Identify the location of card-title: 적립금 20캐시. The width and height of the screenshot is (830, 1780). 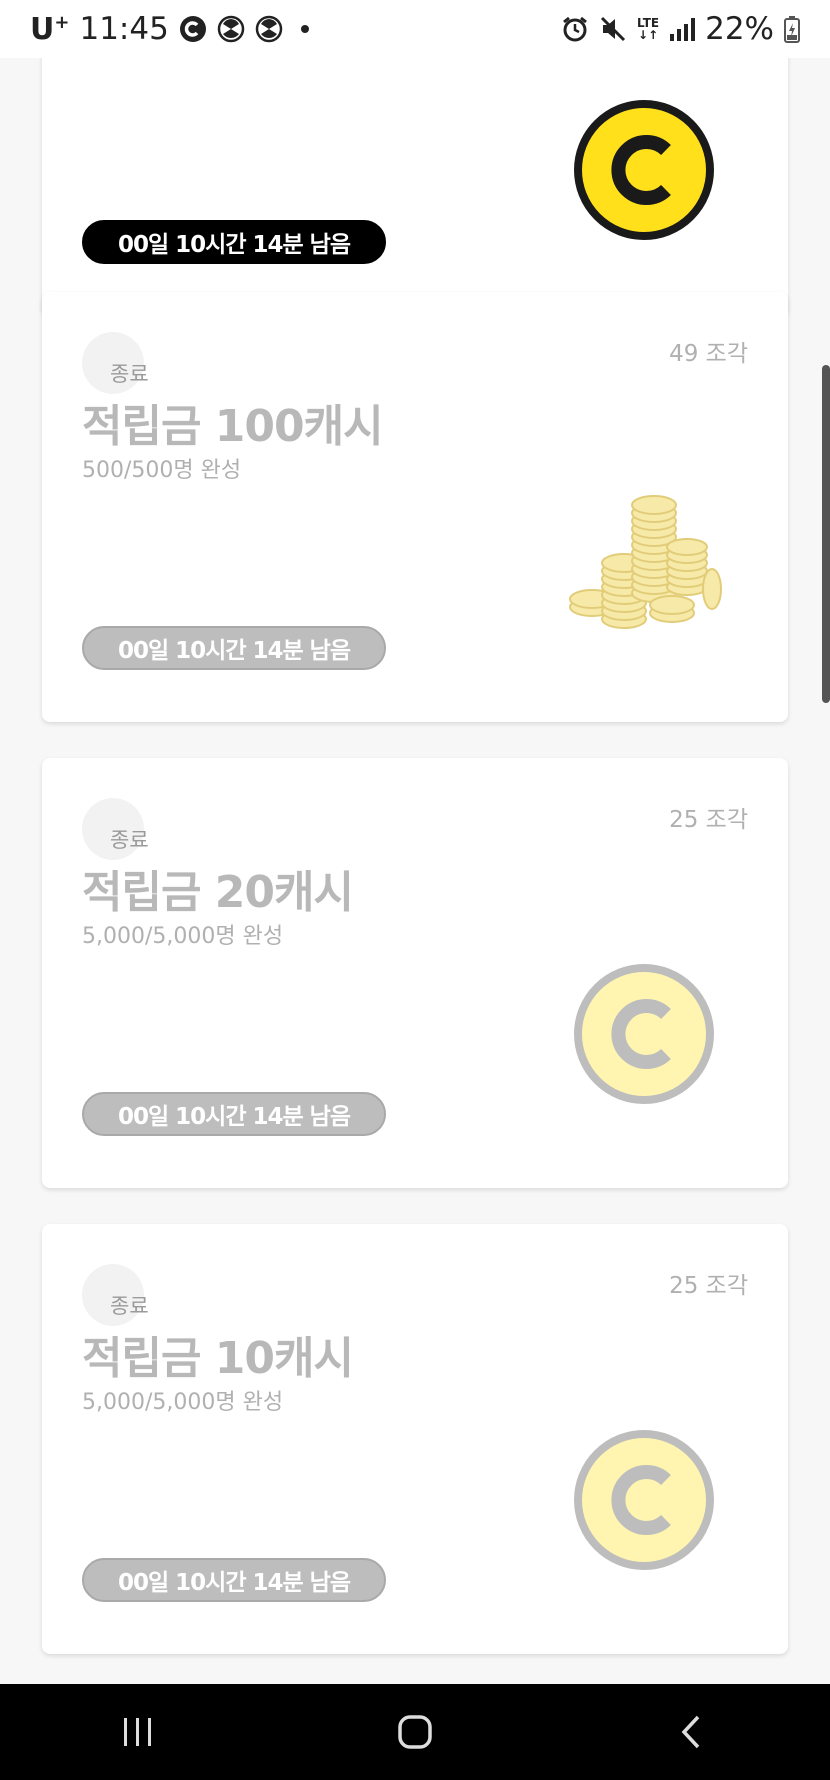
(218, 892).